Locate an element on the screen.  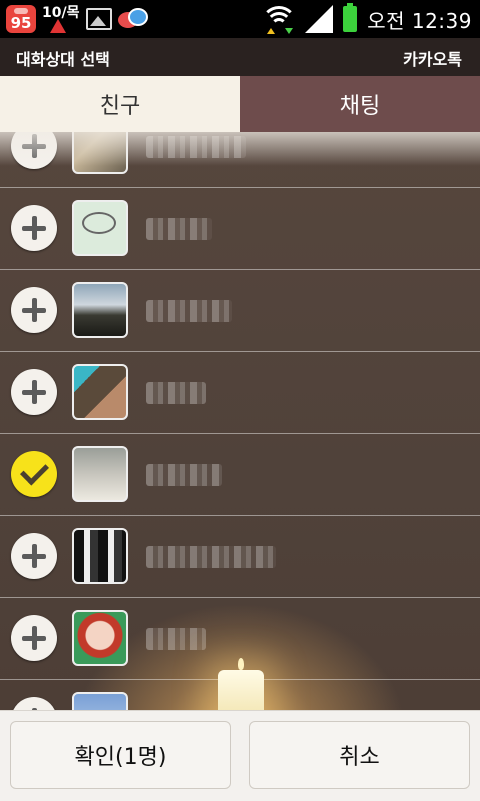
tab-chats: 채팅 is located at coordinates (360, 104).